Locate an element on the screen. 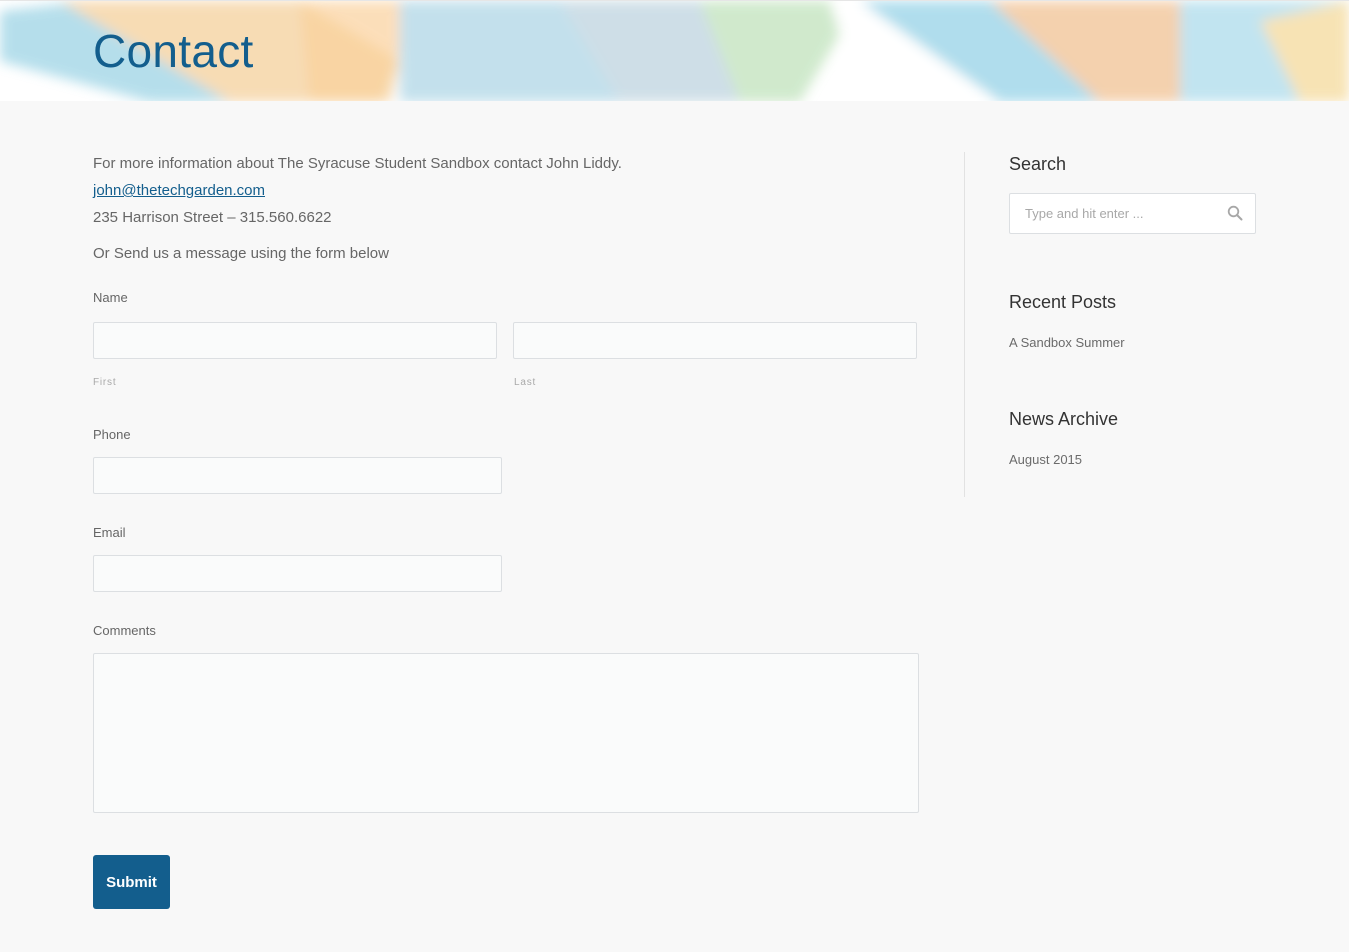  submit-button: Submit is located at coordinates (131, 882).